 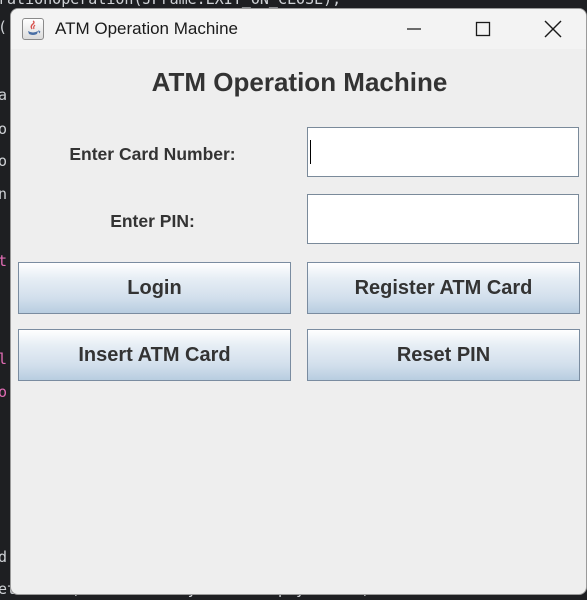 What do you see at coordinates (4, 557) in the screenshot?
I see `code-line: d` at bounding box center [4, 557].